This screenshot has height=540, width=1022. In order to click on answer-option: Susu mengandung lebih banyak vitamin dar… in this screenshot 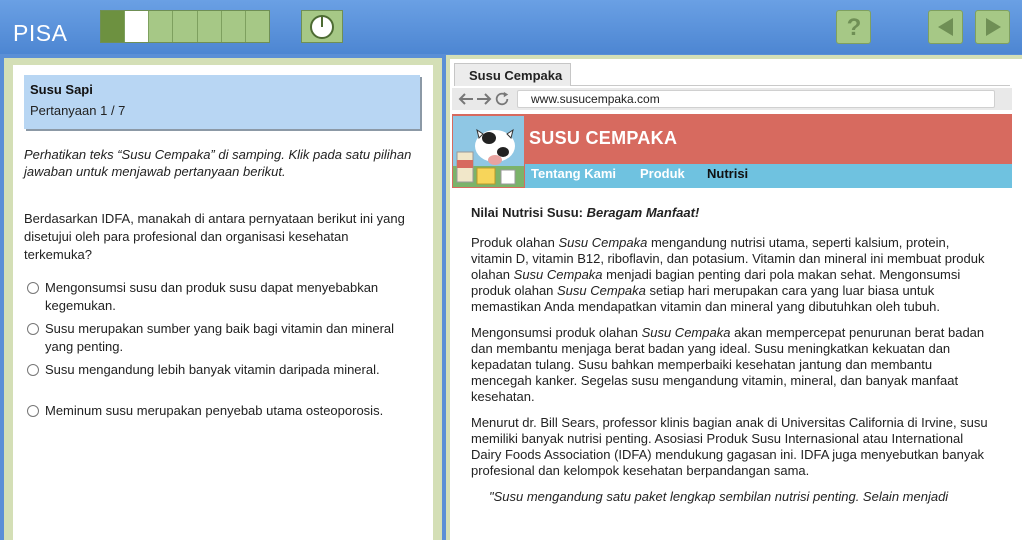, I will do `click(222, 381)`.